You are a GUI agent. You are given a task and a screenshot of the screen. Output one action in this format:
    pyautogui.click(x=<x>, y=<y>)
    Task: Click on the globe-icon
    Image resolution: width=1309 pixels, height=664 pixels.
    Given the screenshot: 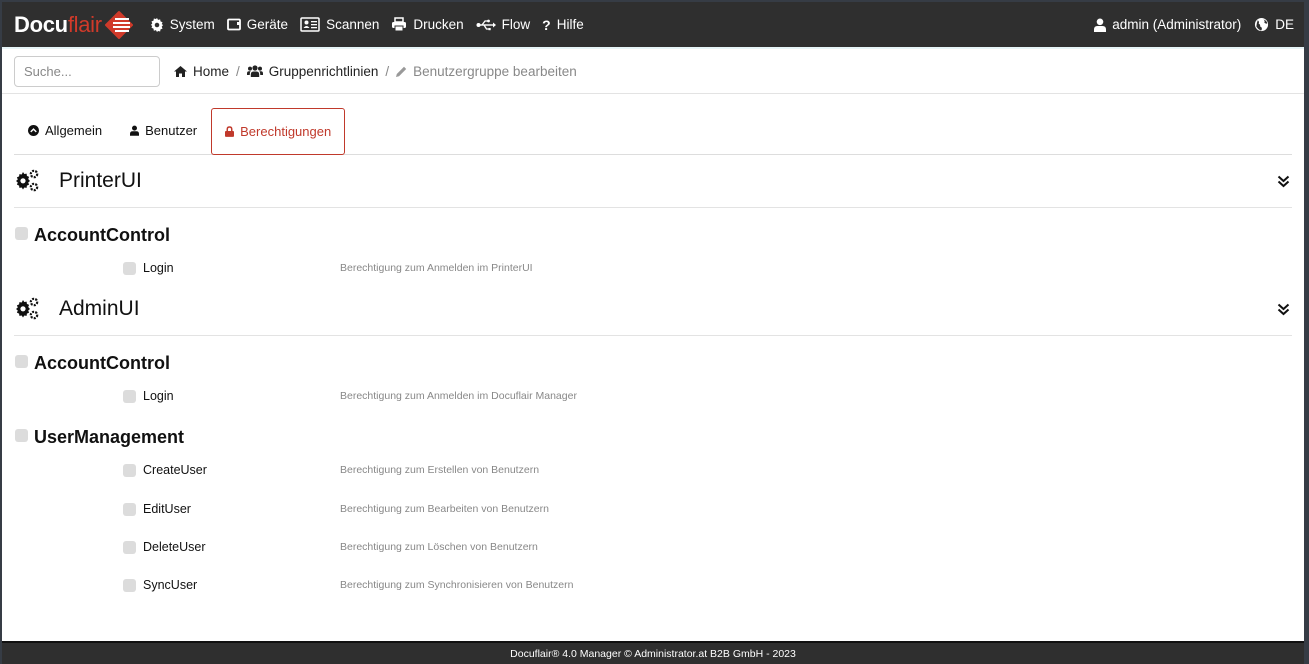 What is the action you would take?
    pyautogui.click(x=1262, y=24)
    